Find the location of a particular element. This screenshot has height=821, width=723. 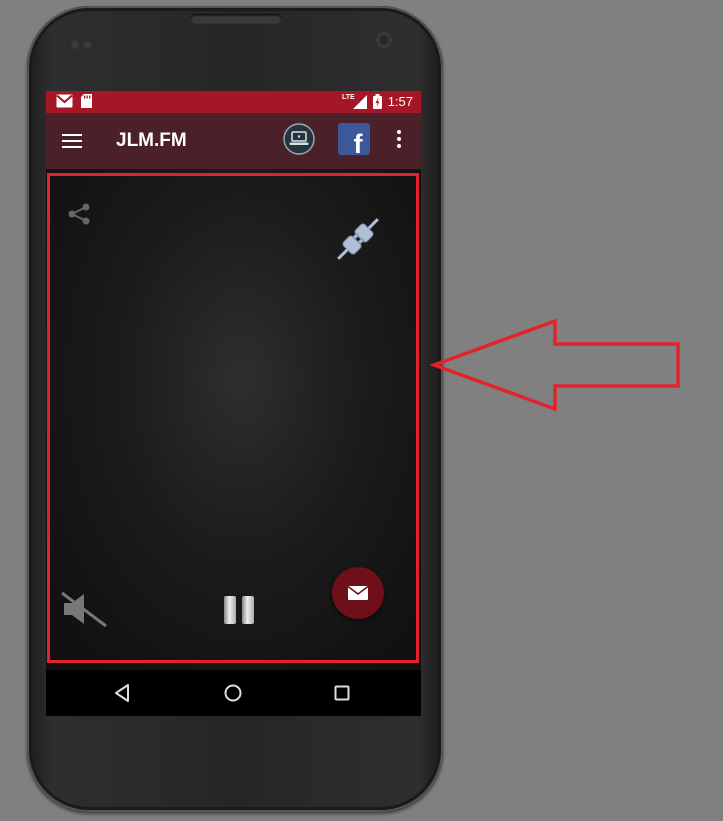

recents-icon is located at coordinates (342, 693).